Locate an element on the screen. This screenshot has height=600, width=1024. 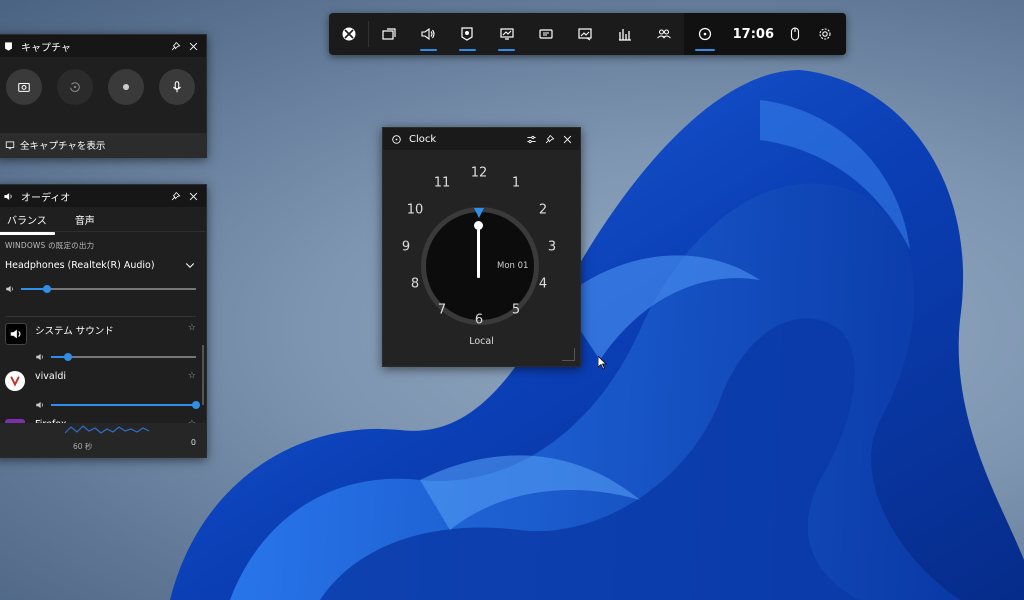
microphone-icon is located at coordinates (177, 87).